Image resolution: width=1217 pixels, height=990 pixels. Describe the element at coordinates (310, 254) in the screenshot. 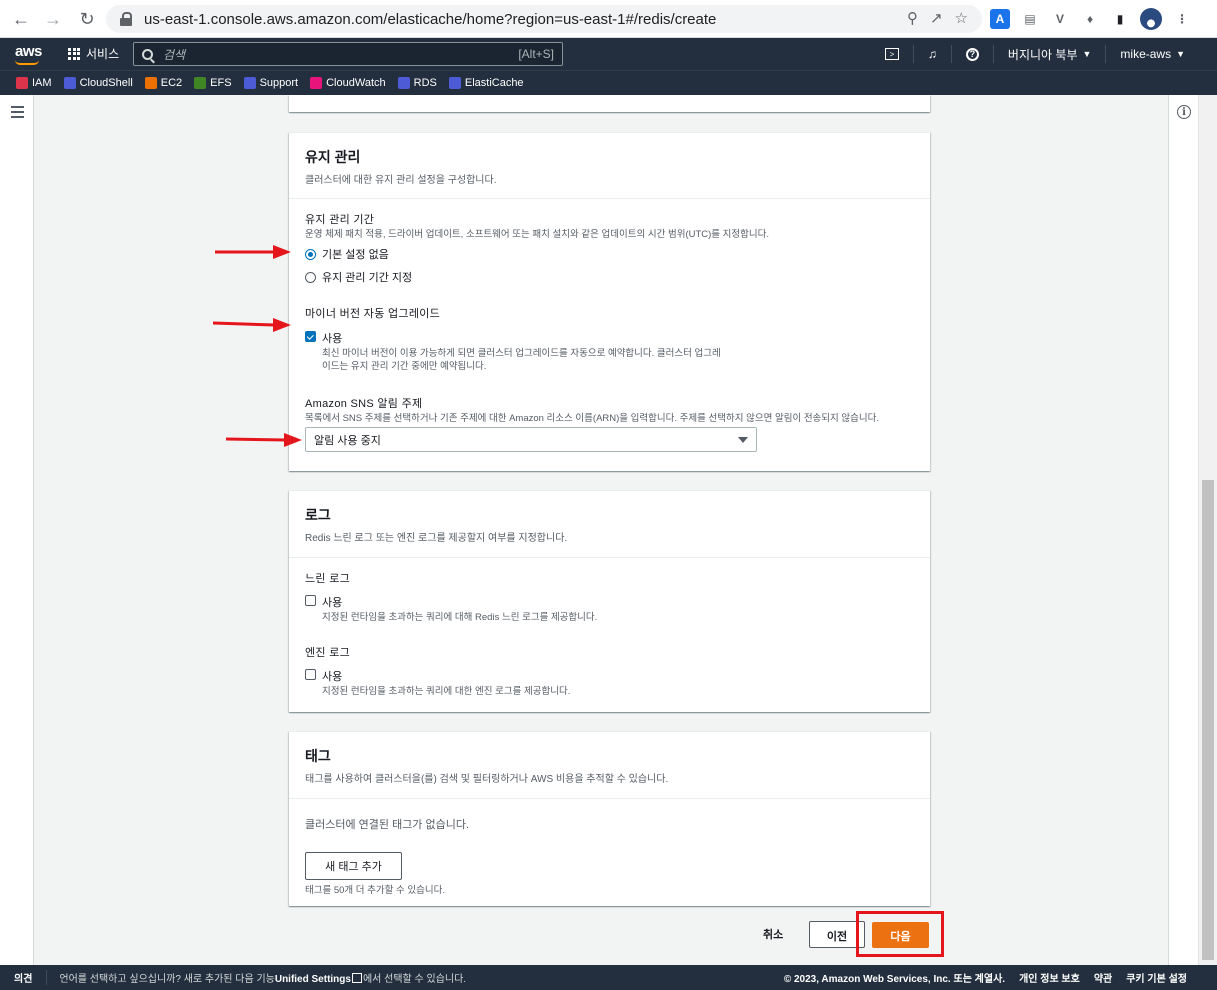

I see `radio-selected-icon` at that location.